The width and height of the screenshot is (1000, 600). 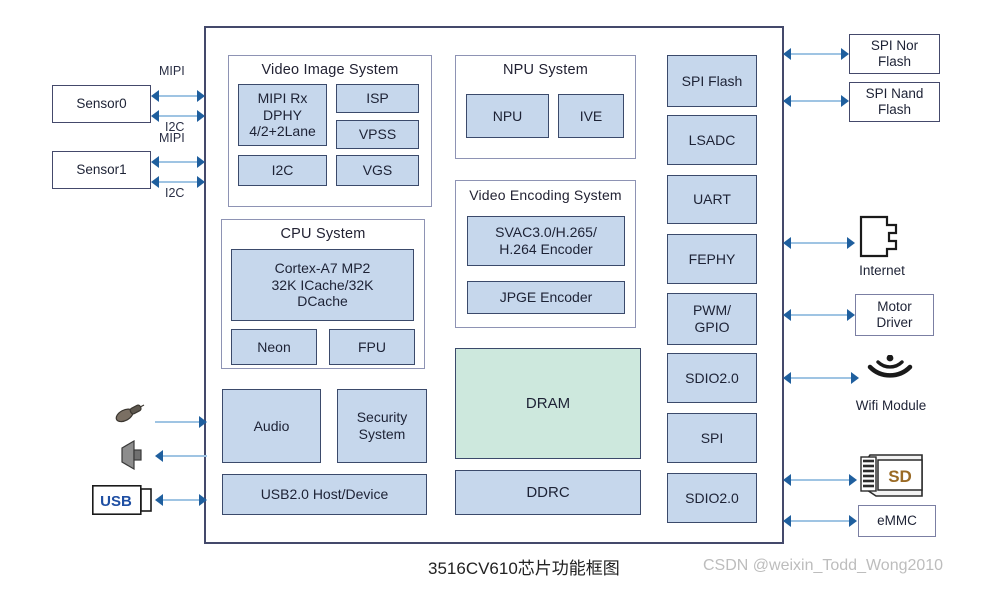 I want to click on block-audio: Audio, so click(x=271, y=426).